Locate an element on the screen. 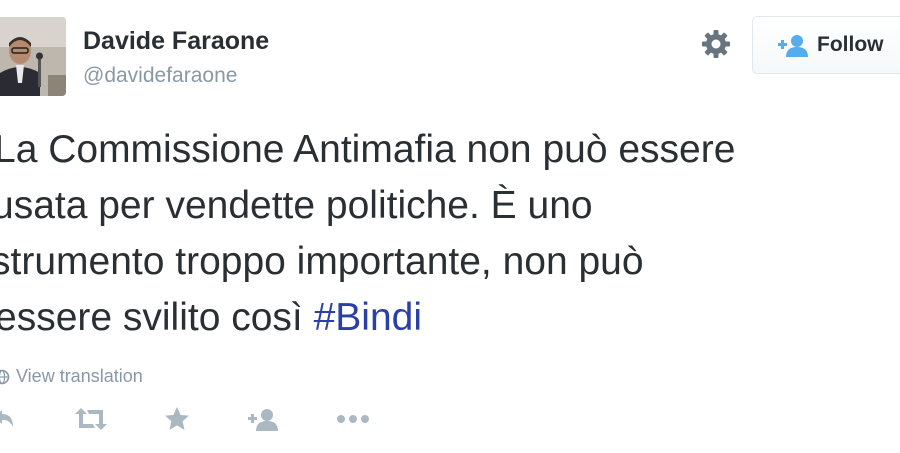  display-name: Davide Faraone is located at coordinates (176, 41).